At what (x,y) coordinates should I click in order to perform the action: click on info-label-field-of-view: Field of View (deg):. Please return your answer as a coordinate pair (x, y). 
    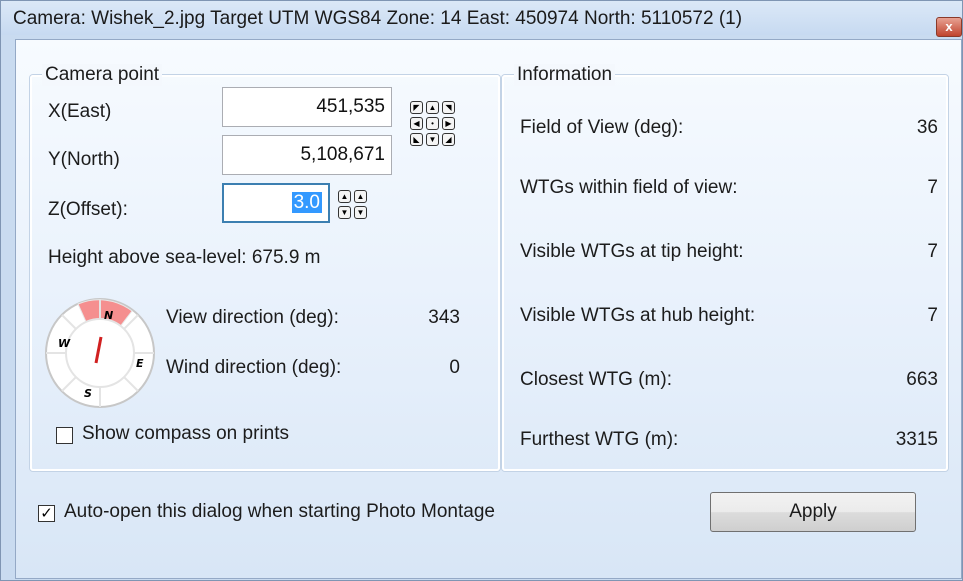
    Looking at the image, I should click on (602, 127).